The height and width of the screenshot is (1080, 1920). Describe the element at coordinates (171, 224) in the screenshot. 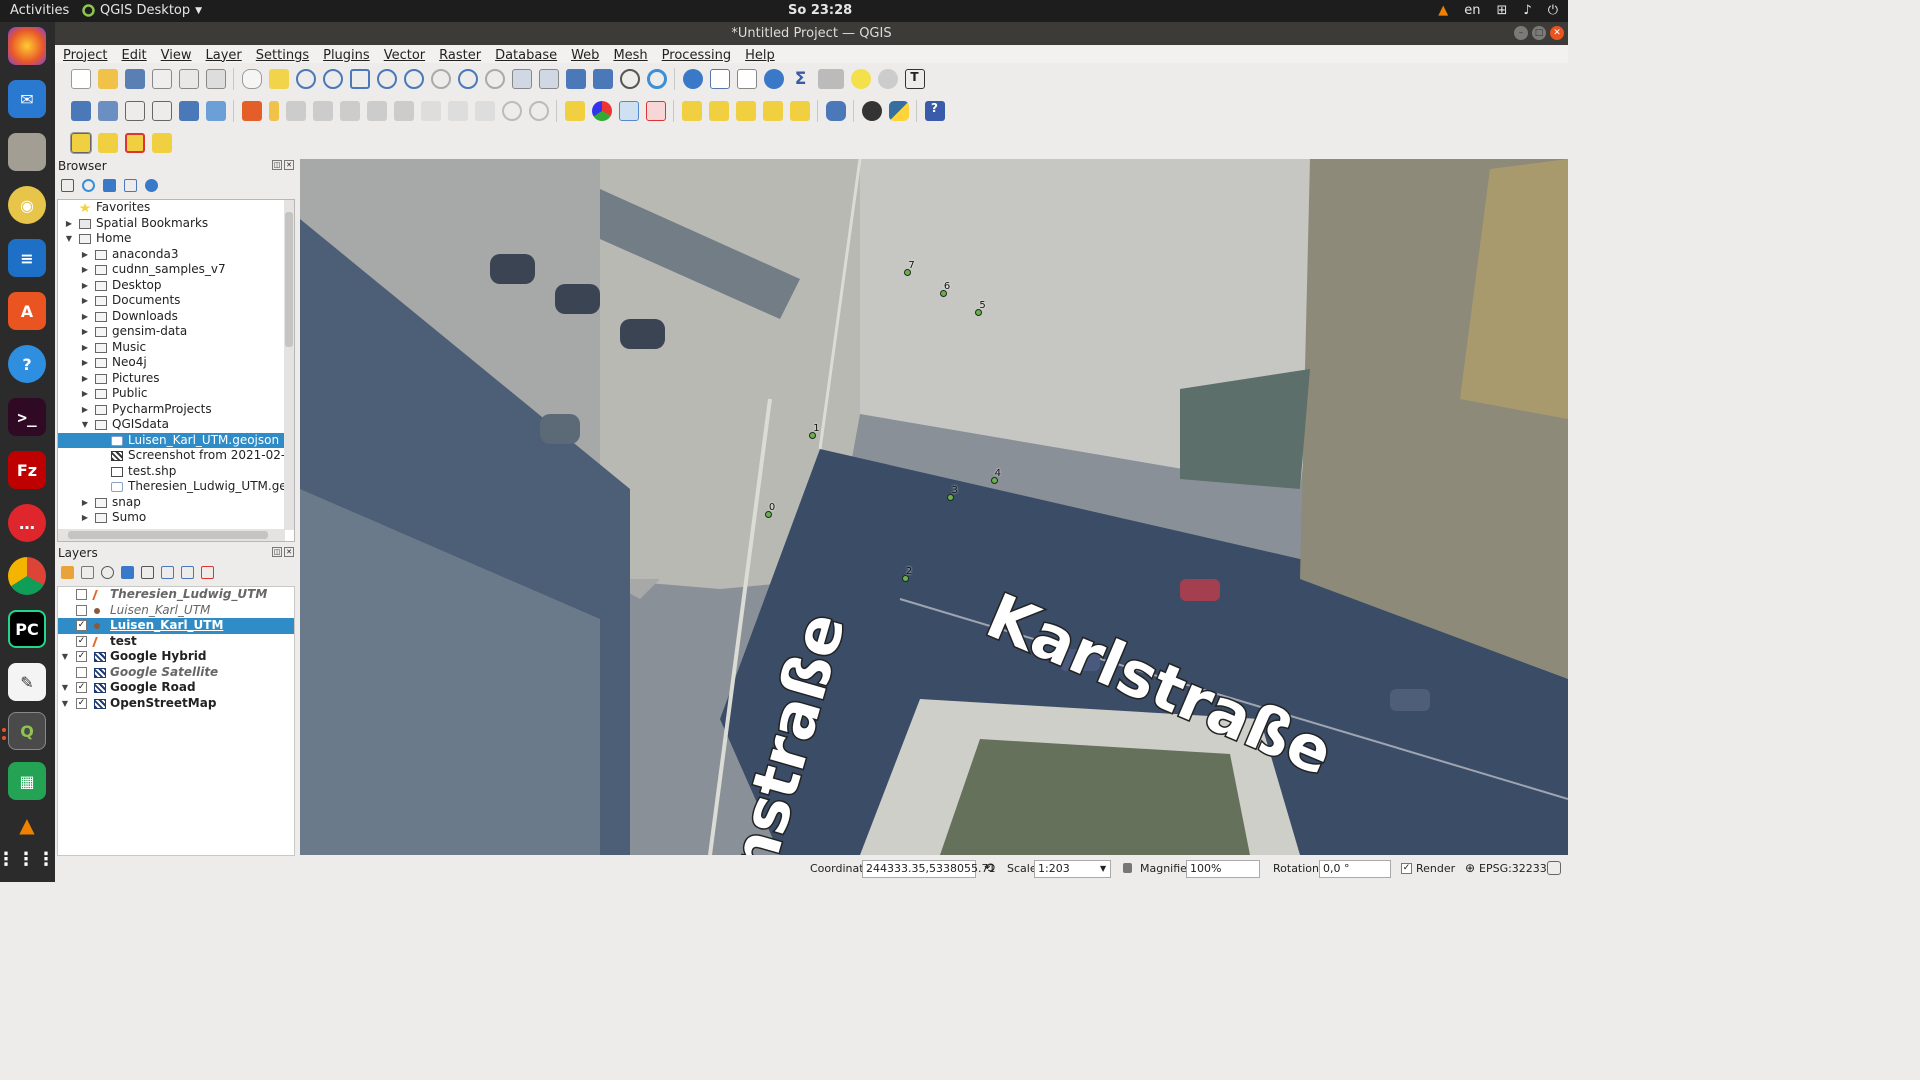

I see `browser-item: ▶ Spatial Bookmarks` at that location.